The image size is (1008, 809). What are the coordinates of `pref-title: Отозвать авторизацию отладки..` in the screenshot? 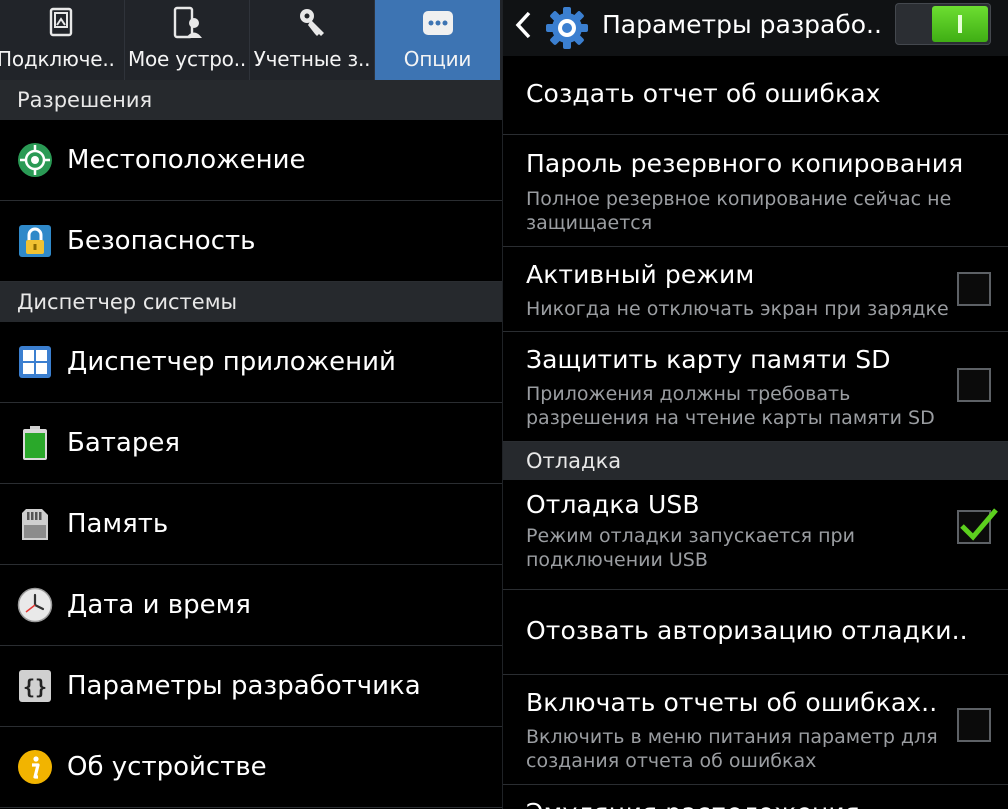 It's located at (747, 630).